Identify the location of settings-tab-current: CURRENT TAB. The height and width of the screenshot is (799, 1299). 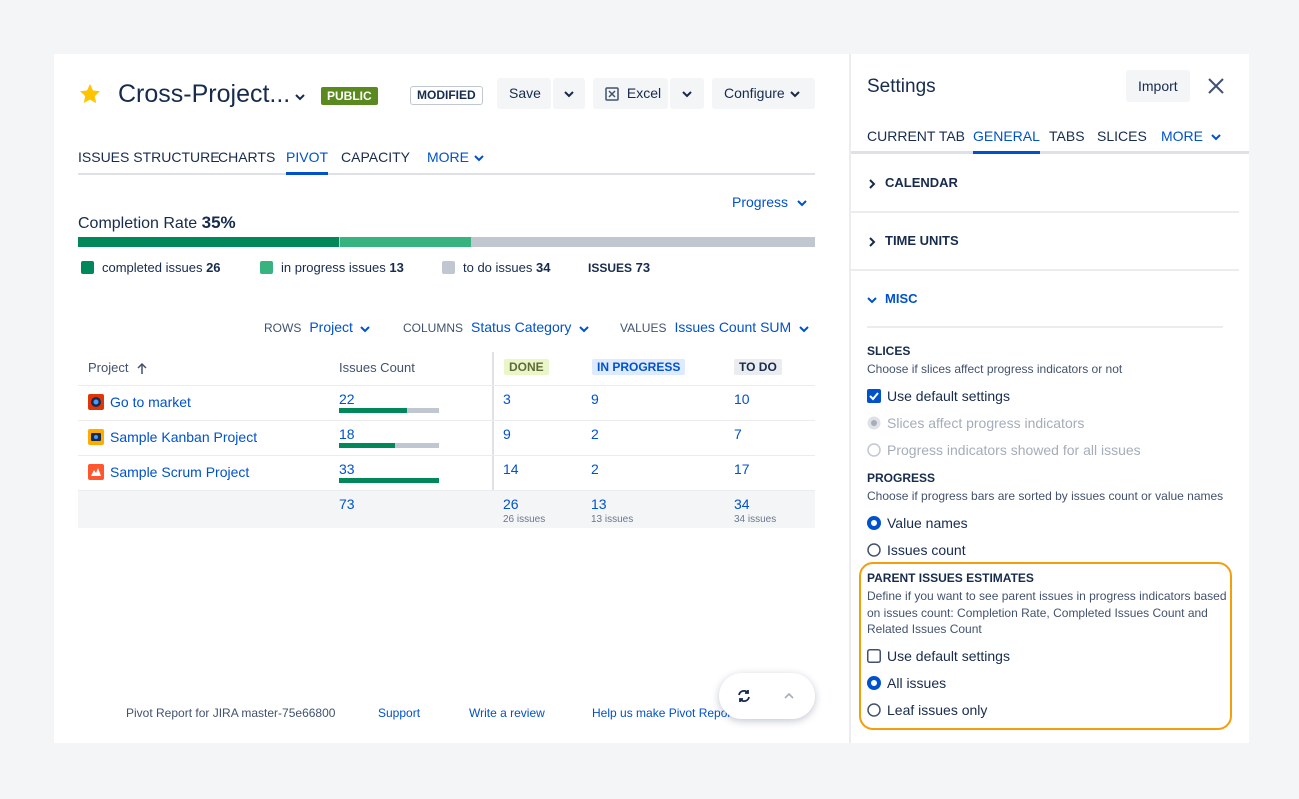
(916, 141).